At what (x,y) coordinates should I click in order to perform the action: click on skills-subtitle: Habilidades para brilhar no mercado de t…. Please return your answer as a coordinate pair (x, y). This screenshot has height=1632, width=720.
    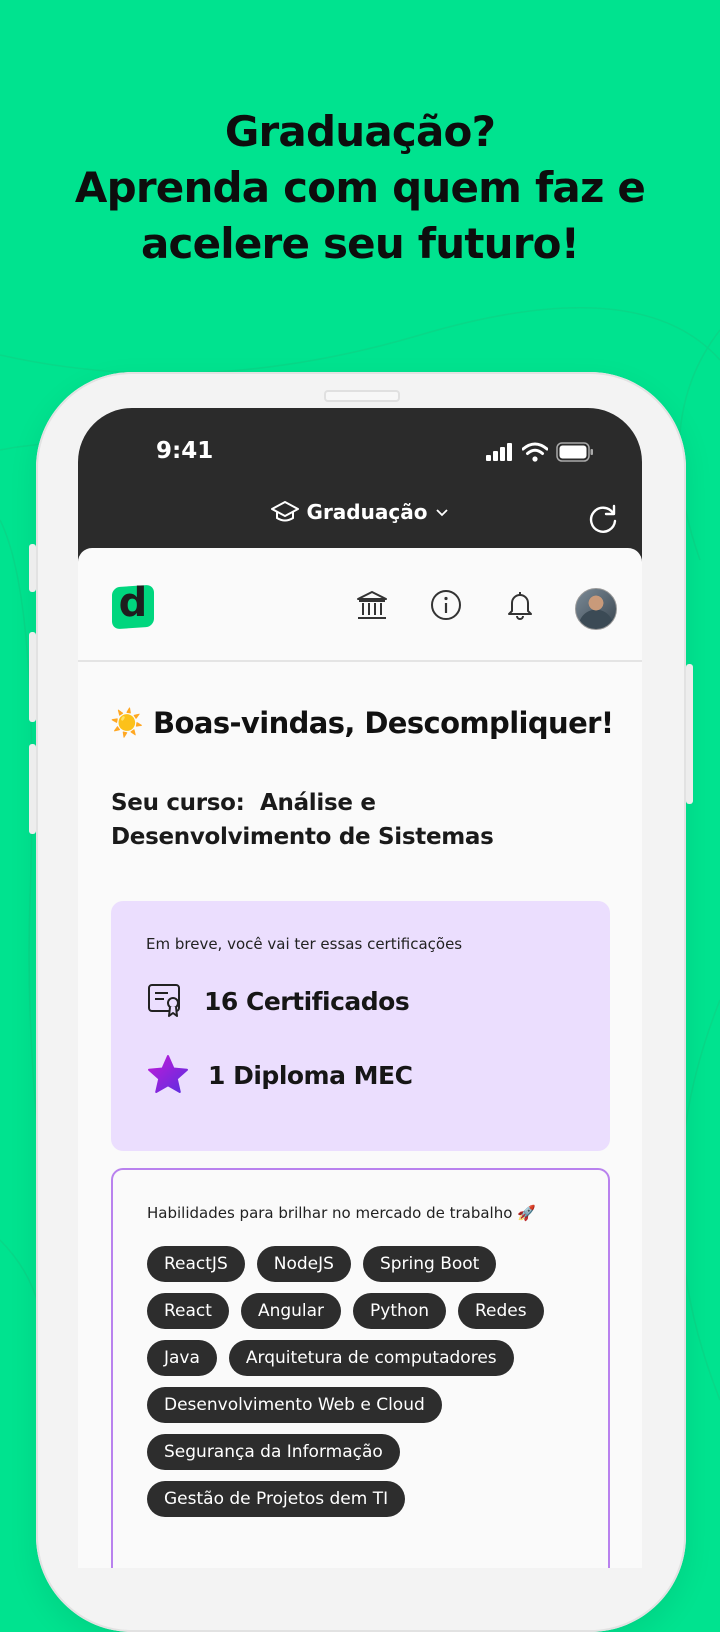
    Looking at the image, I should click on (341, 1213).